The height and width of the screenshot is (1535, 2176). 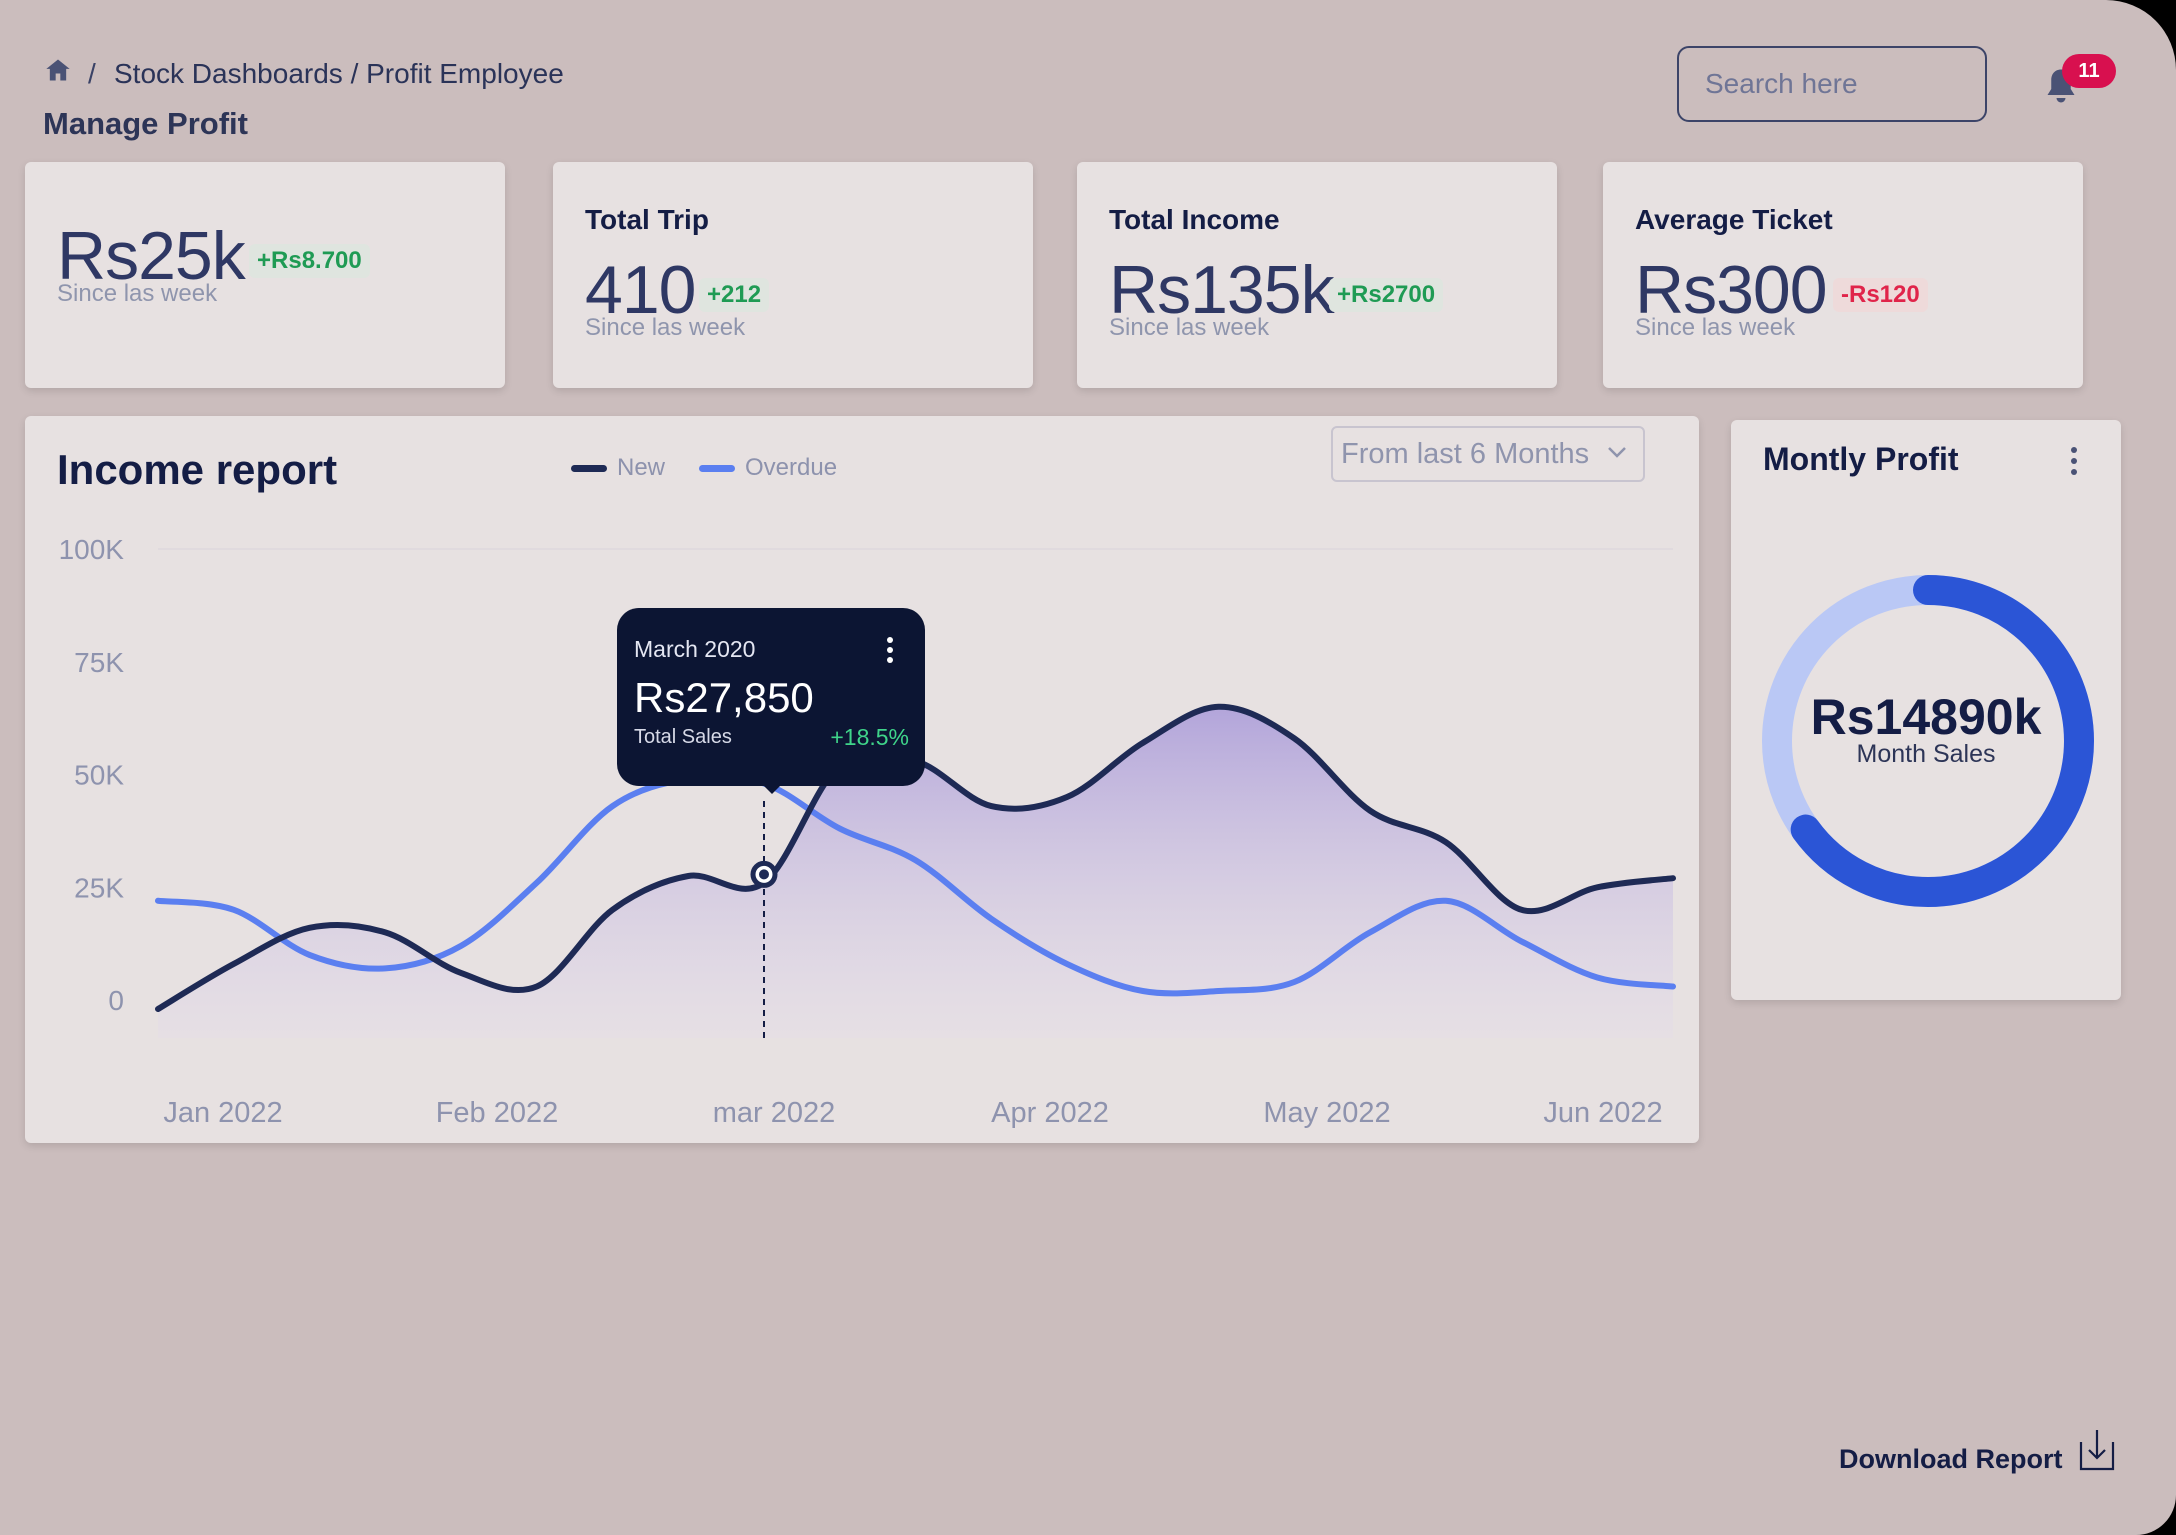 What do you see at coordinates (647, 220) in the screenshot?
I see `stat-title: Total Trip` at bounding box center [647, 220].